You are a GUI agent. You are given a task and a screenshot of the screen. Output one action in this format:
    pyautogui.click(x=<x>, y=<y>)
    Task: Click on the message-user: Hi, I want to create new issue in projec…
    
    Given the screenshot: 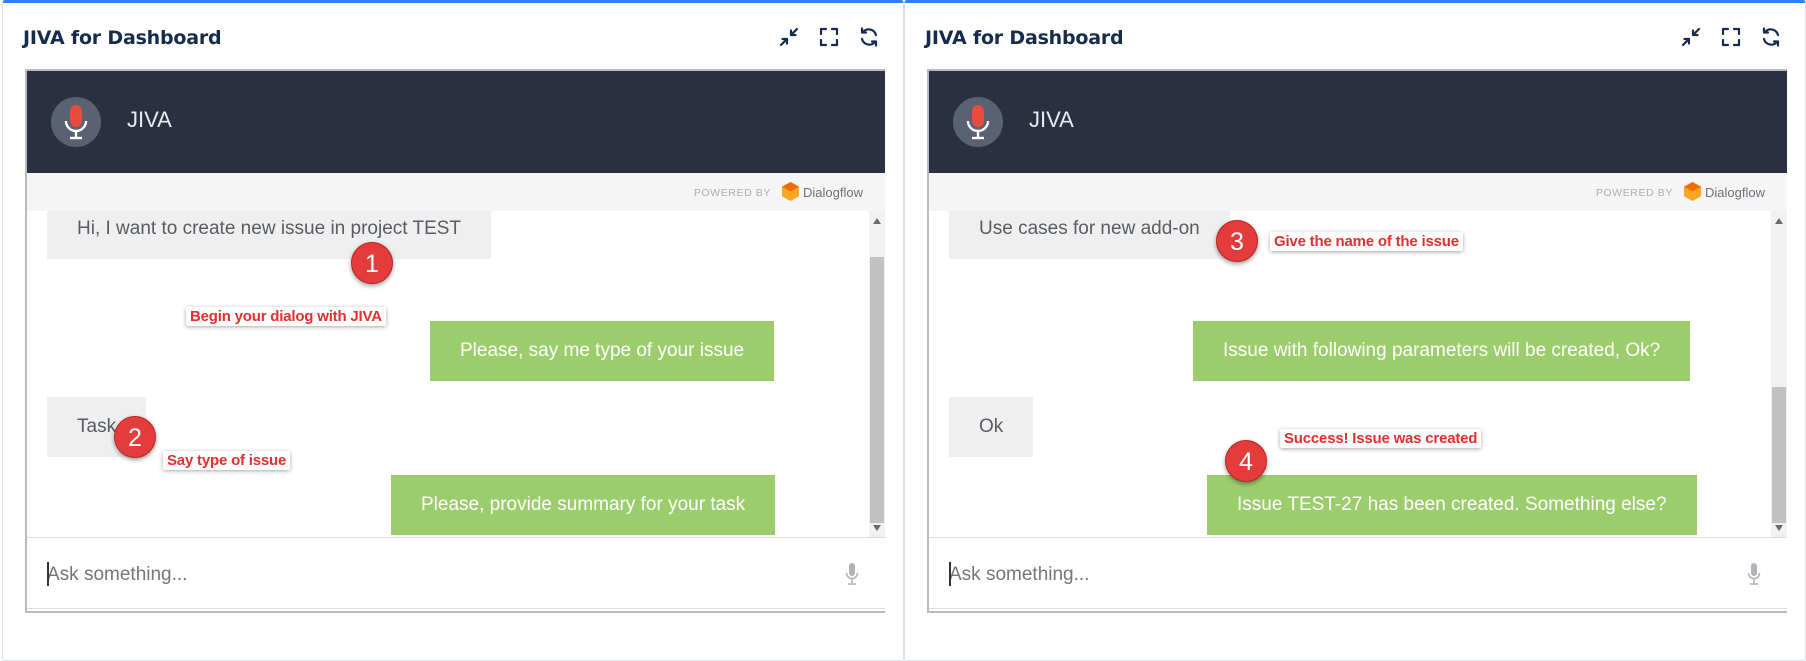 What is the action you would take?
    pyautogui.click(x=269, y=235)
    